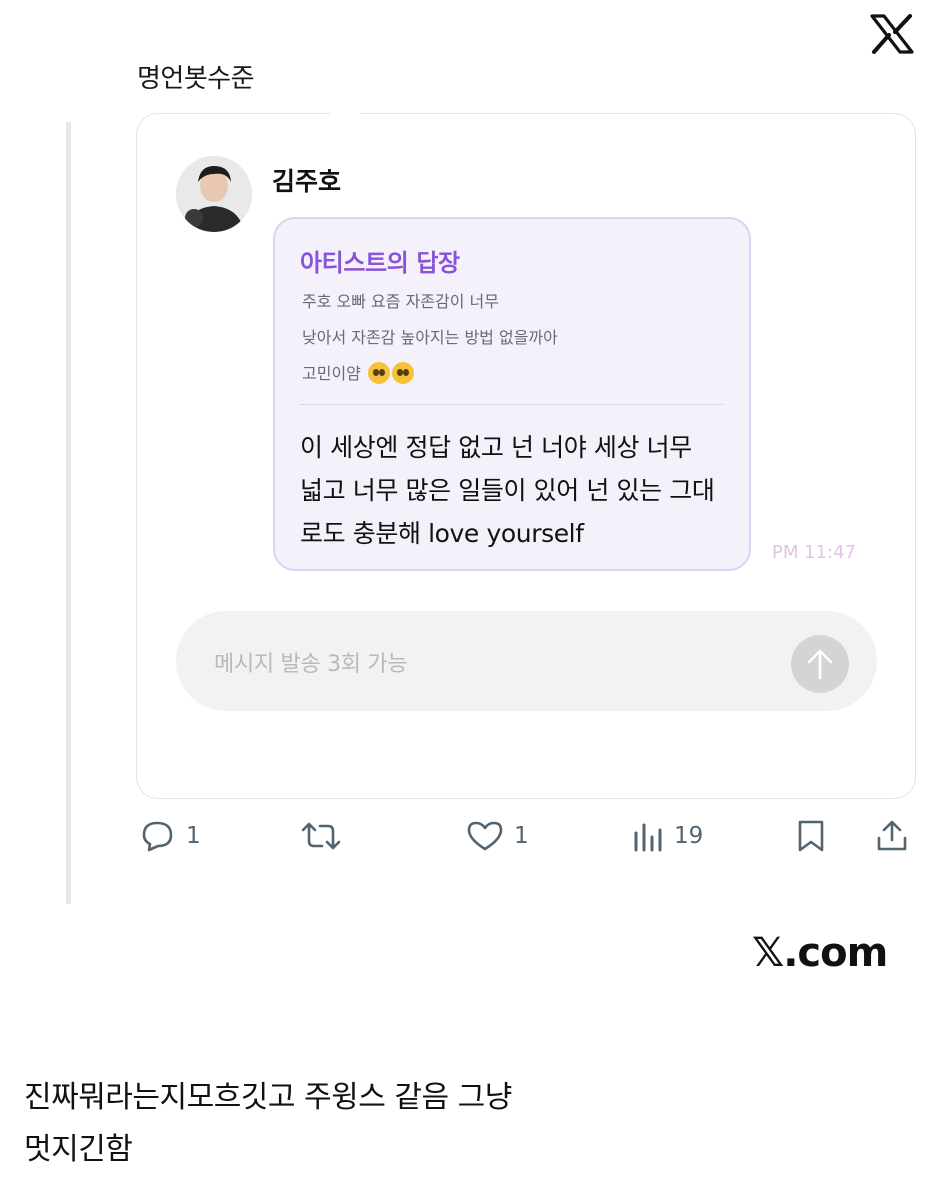 This screenshot has height=1200, width=937. I want to click on heart-icon, so click(485, 836).